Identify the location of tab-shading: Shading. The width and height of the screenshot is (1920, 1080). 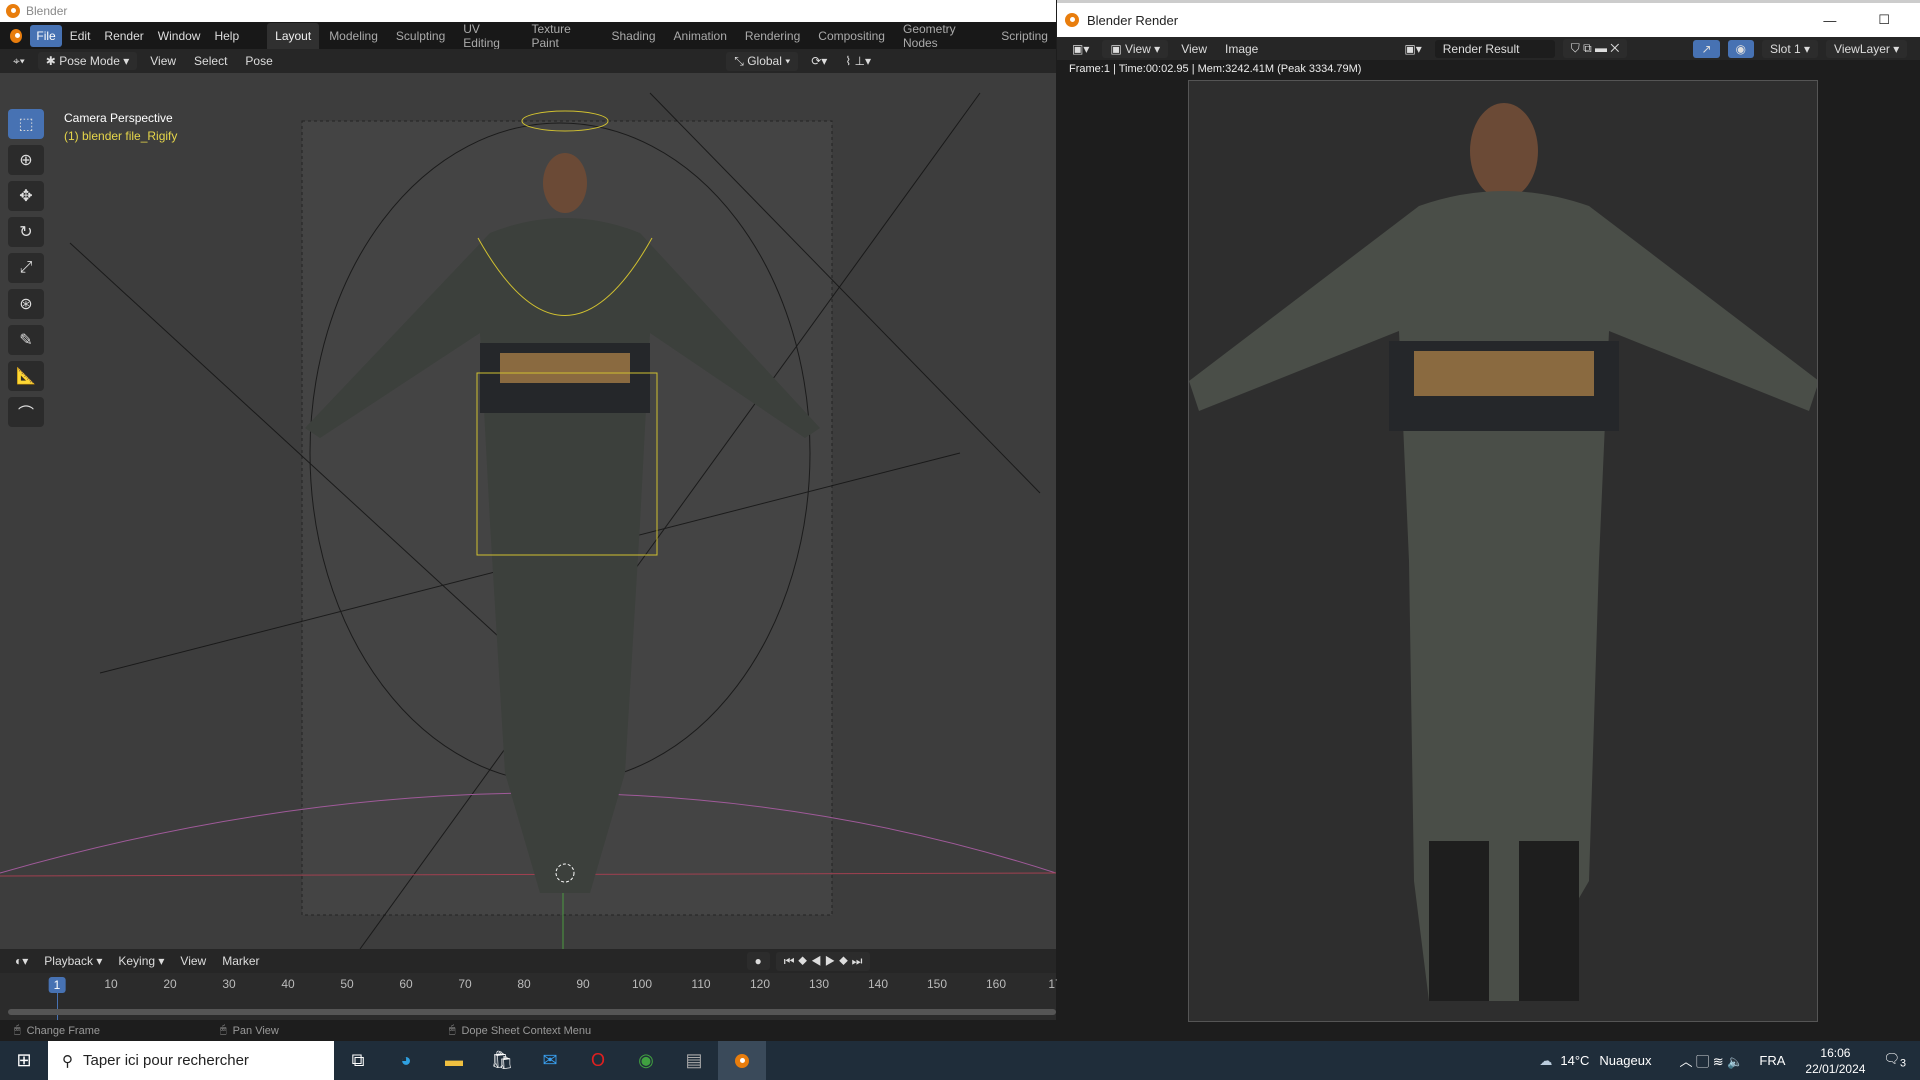
(633, 36).